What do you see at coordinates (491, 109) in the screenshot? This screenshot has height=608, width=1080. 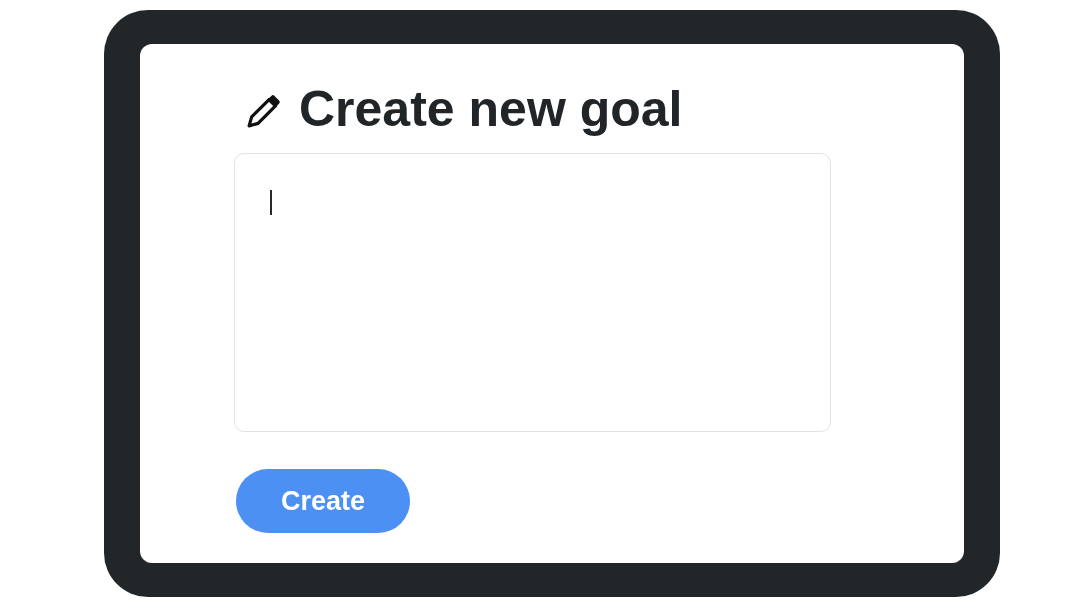 I see `page-title: Create new goal` at bounding box center [491, 109].